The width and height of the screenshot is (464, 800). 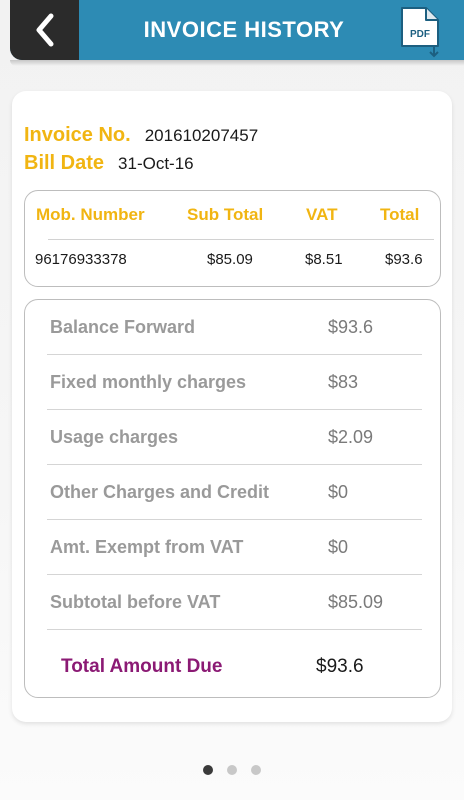 I want to click on page-indicator, so click(x=232, y=771).